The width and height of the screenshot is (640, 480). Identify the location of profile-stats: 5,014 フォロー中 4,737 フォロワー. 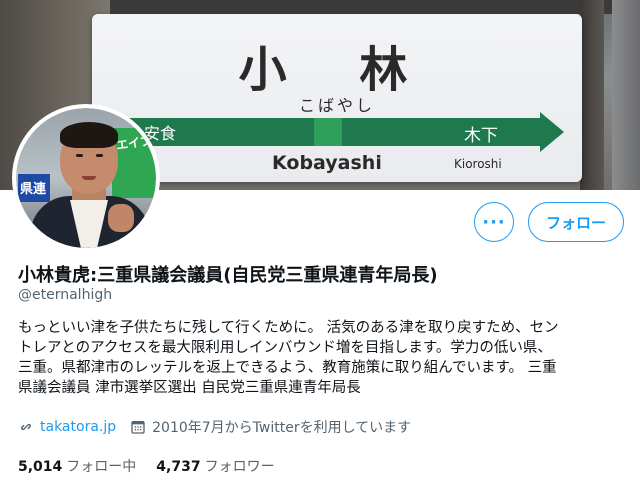
(156, 466).